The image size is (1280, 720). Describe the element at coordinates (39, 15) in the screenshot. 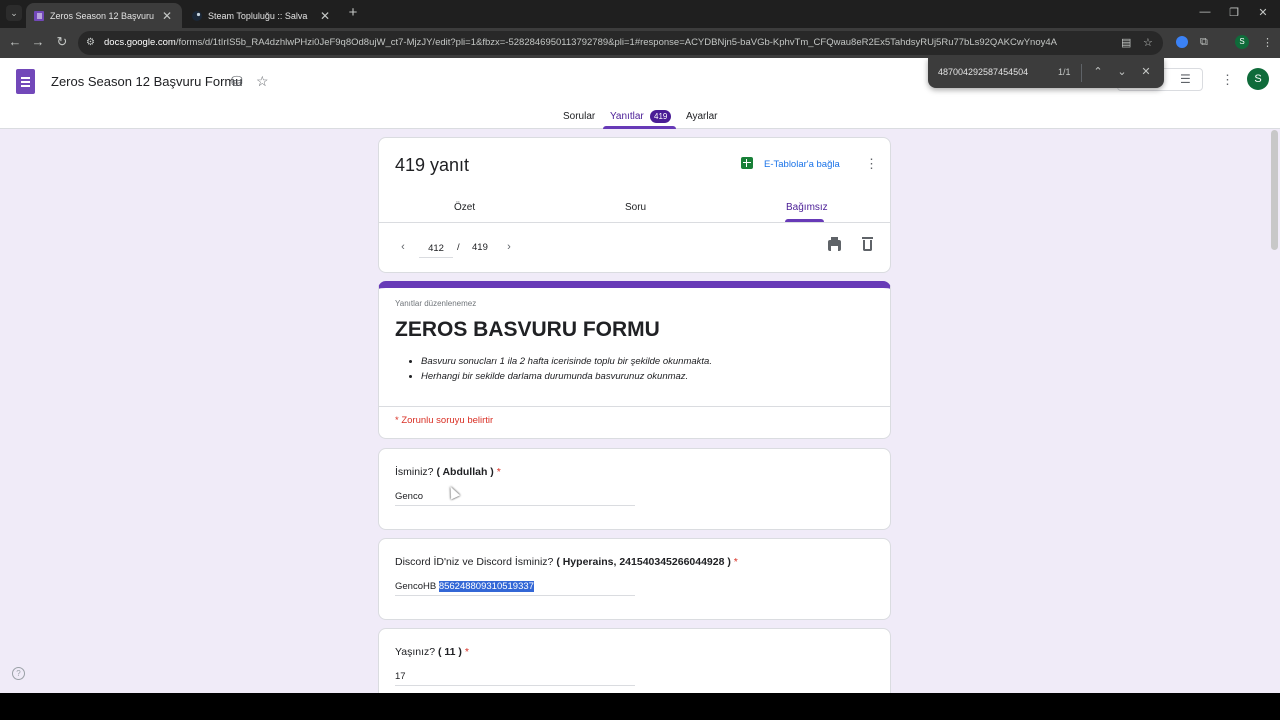

I see `forms-favicon-icon` at that location.